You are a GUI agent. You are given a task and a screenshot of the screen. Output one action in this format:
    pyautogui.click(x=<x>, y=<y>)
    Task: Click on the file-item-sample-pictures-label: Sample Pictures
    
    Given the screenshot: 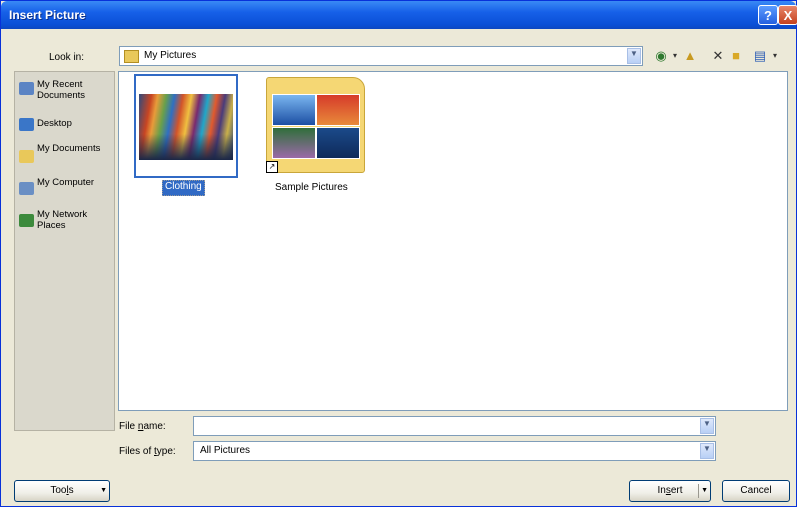 What is the action you would take?
    pyautogui.click(x=311, y=187)
    